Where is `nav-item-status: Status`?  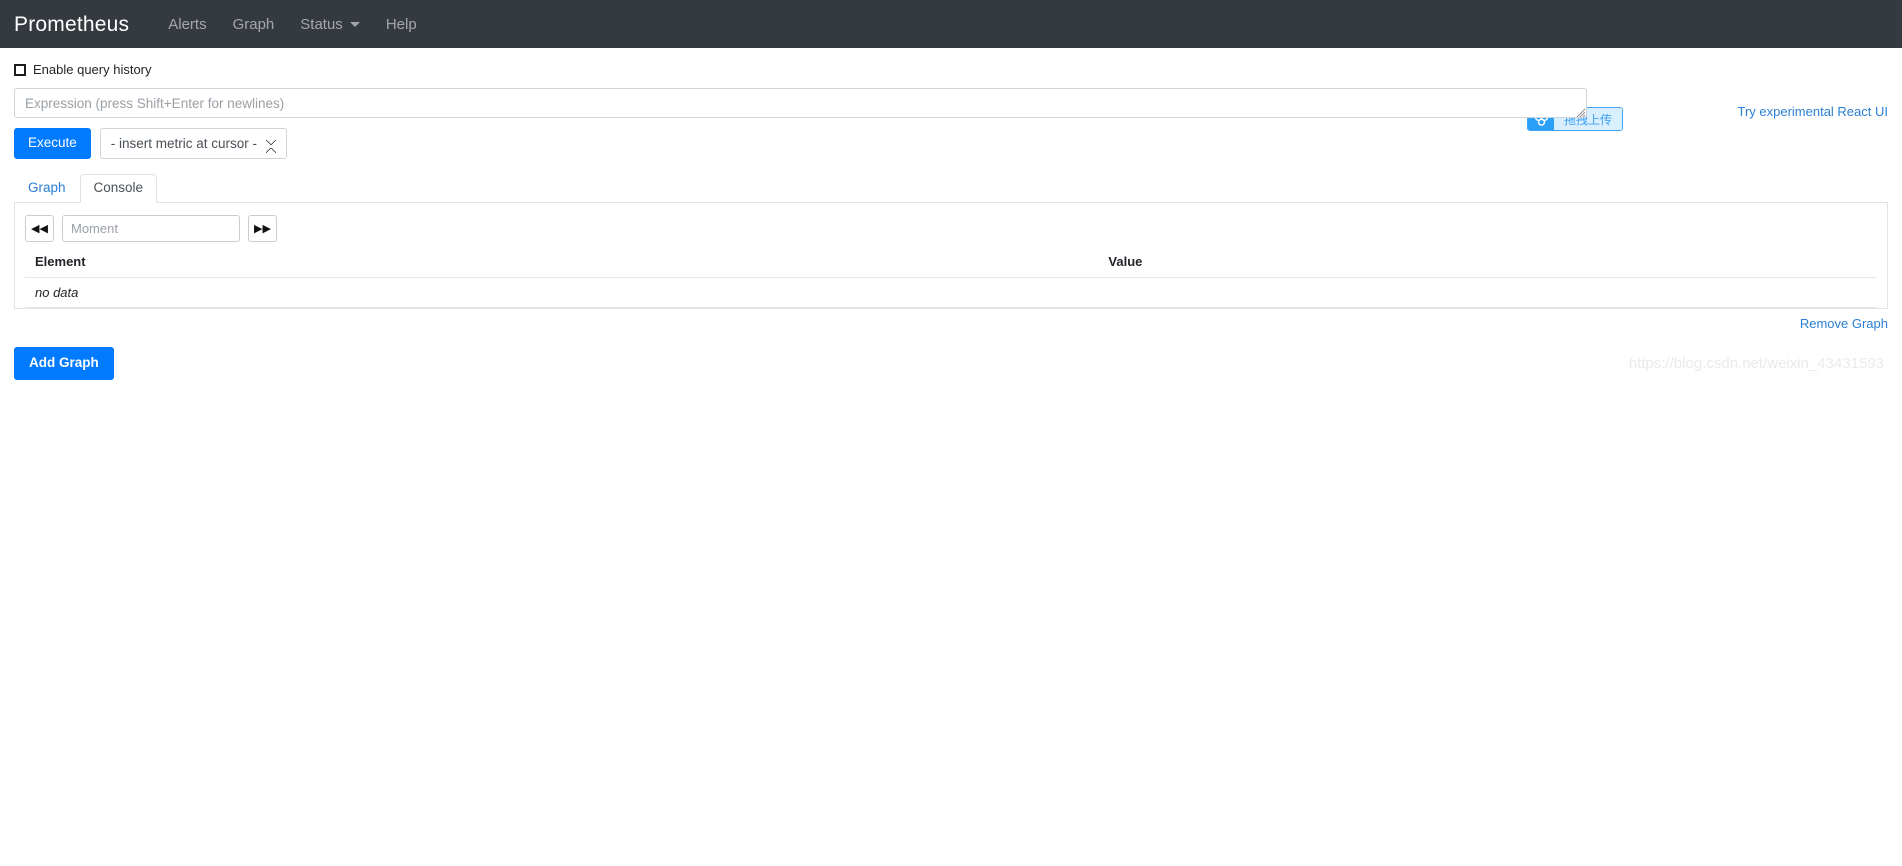
nav-item-status: Status is located at coordinates (330, 24).